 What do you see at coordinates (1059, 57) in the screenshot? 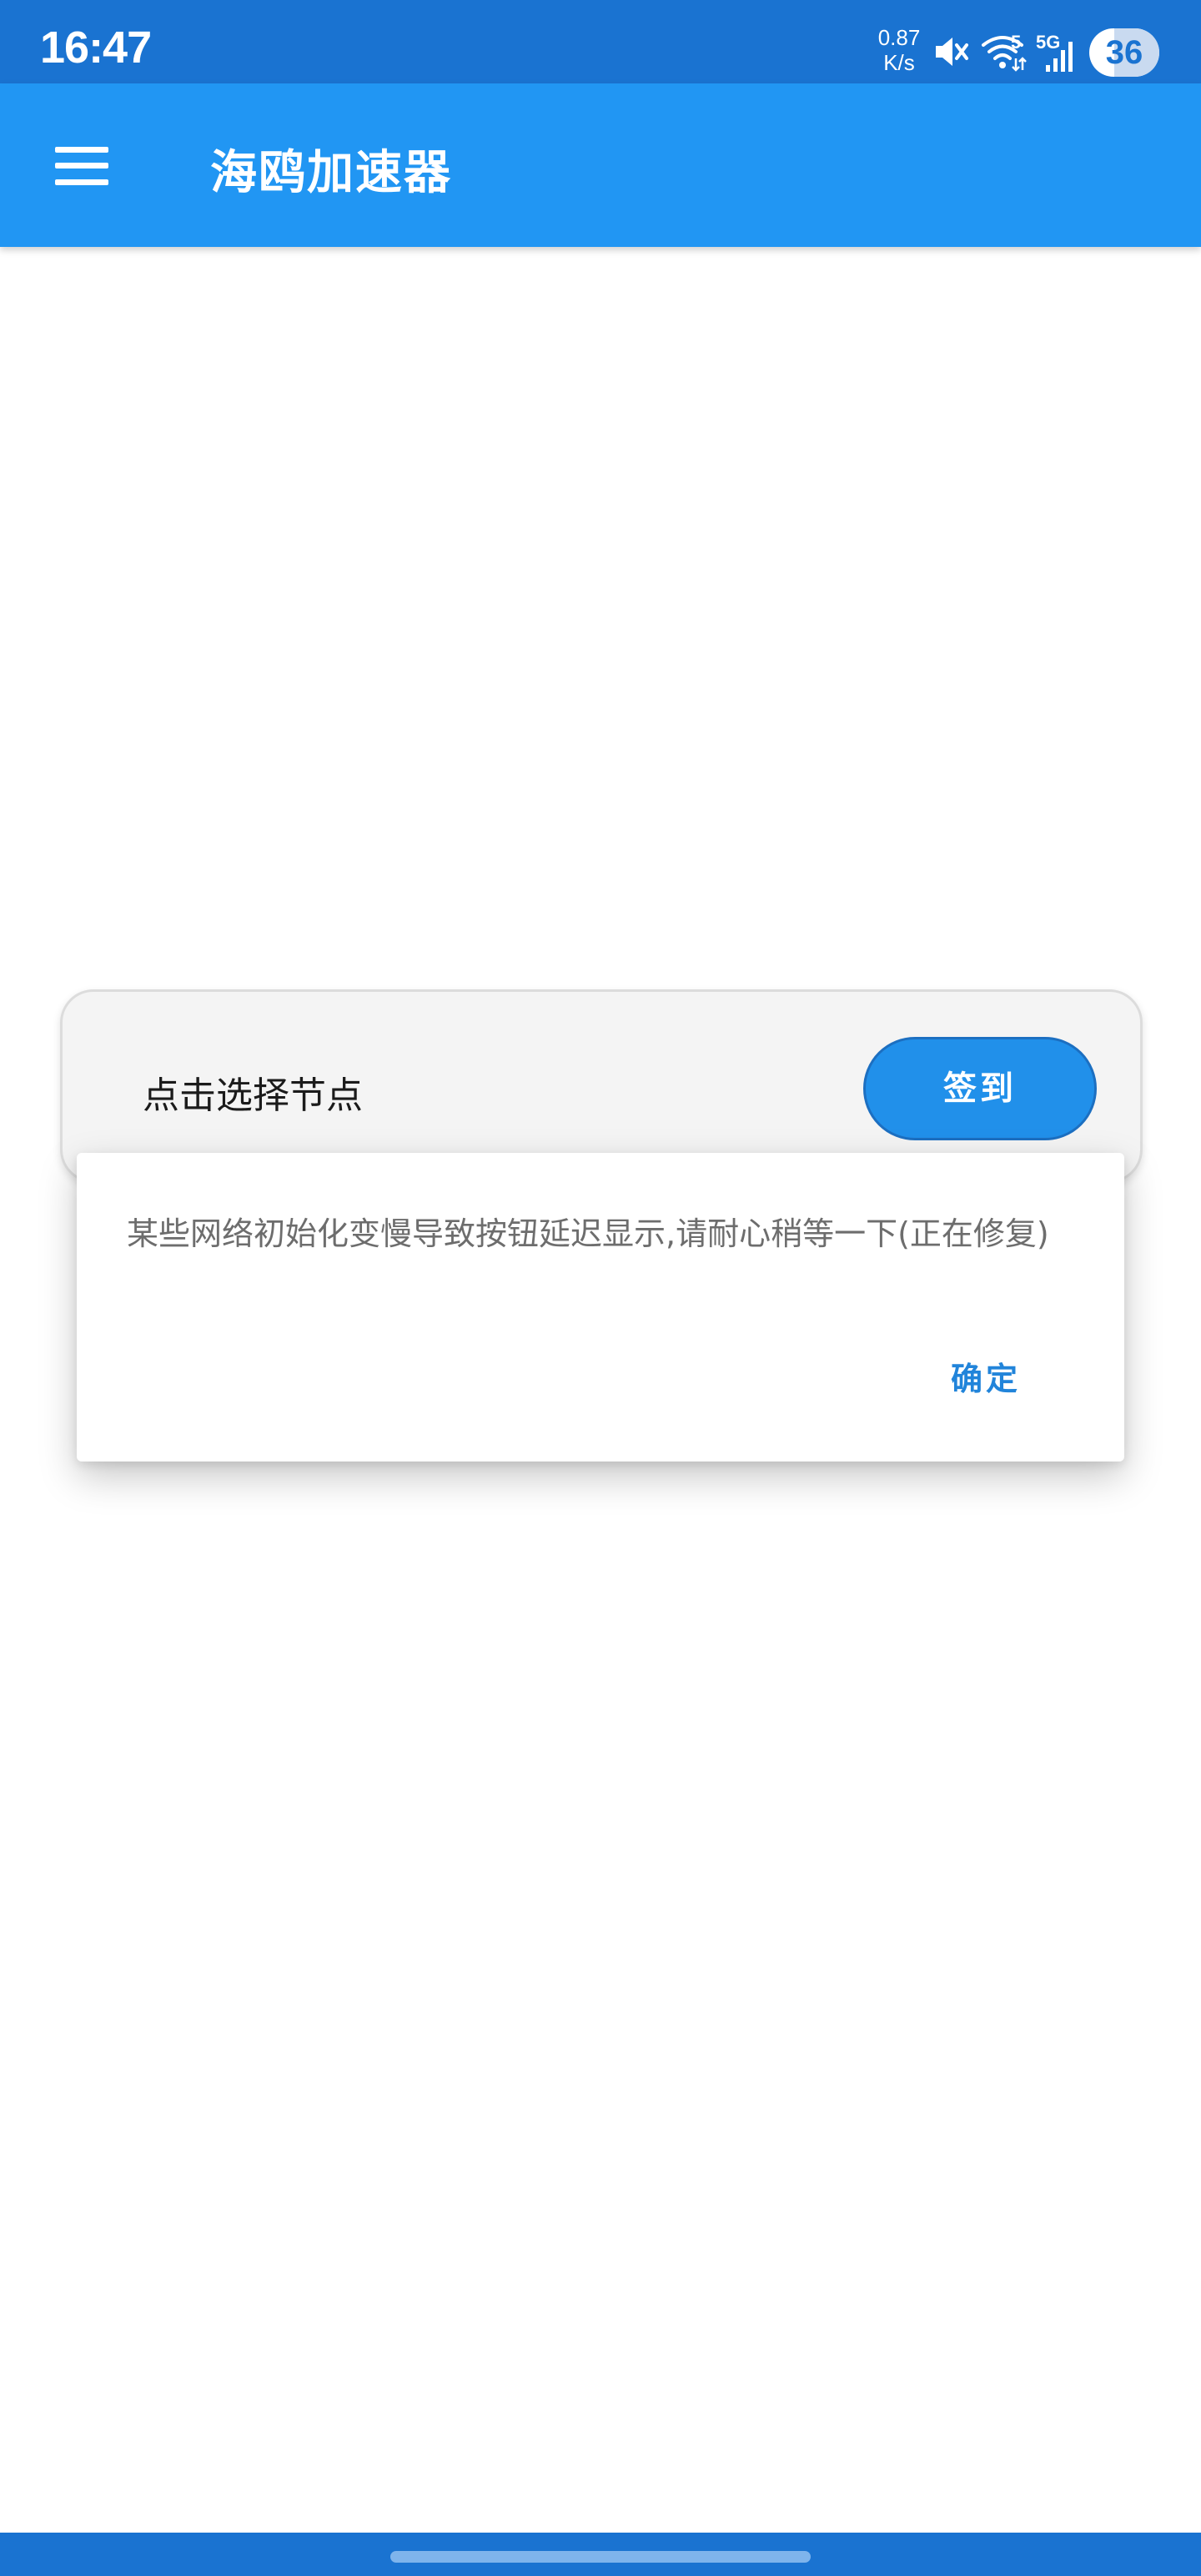
I see `cellular-signal-icon` at bounding box center [1059, 57].